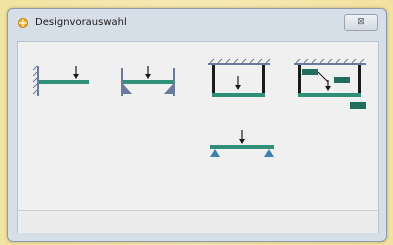 The width and height of the screenshot is (393, 245). I want to click on design-simply-supported-beam, so click(242, 146).